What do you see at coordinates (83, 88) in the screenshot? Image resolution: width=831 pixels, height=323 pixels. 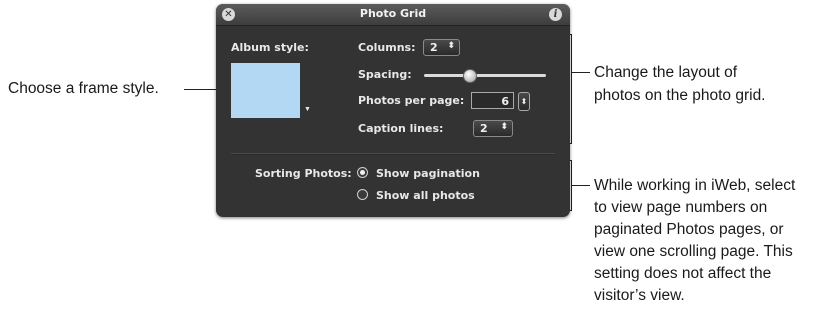 I see `callout-frame-style: Choose a frame style.` at bounding box center [83, 88].